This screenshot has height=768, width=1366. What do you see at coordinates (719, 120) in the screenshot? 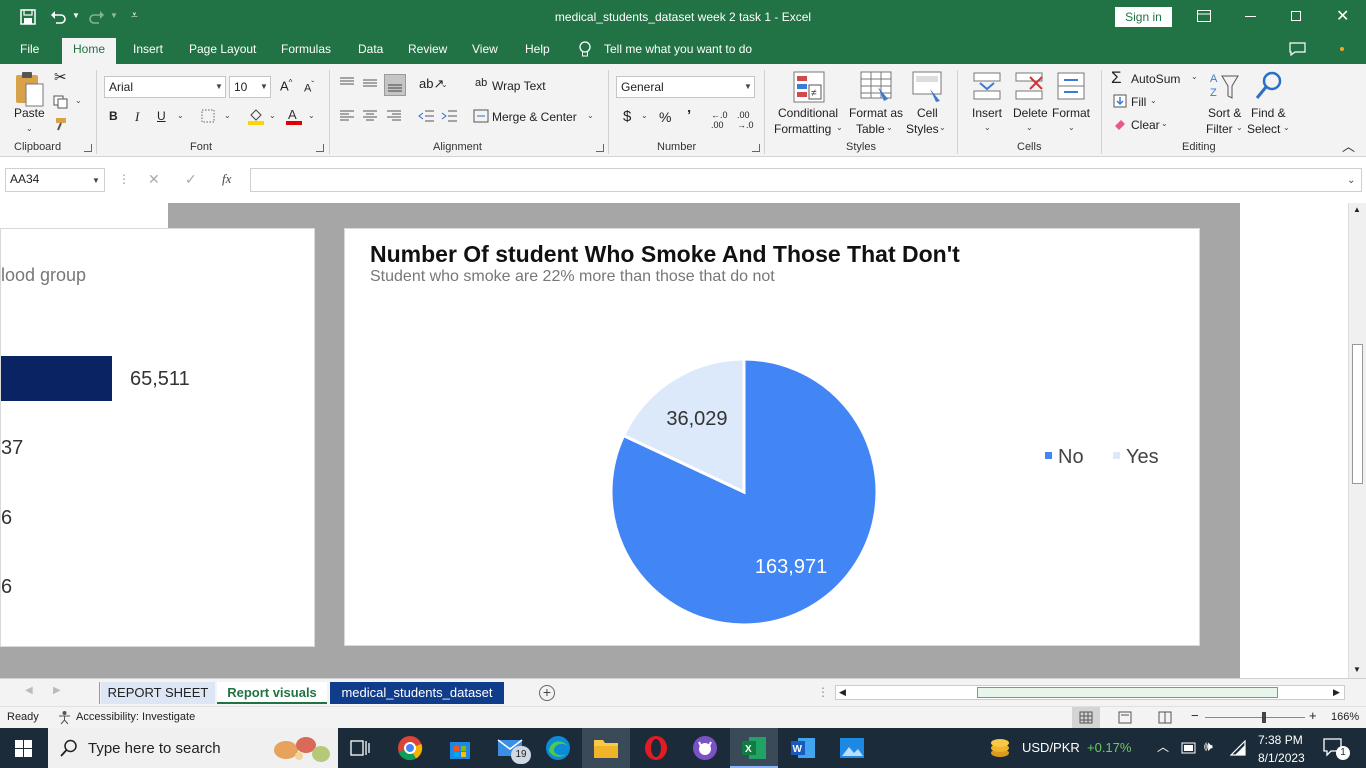
I see `increase-decimal-icon: ←.0.00` at bounding box center [719, 120].